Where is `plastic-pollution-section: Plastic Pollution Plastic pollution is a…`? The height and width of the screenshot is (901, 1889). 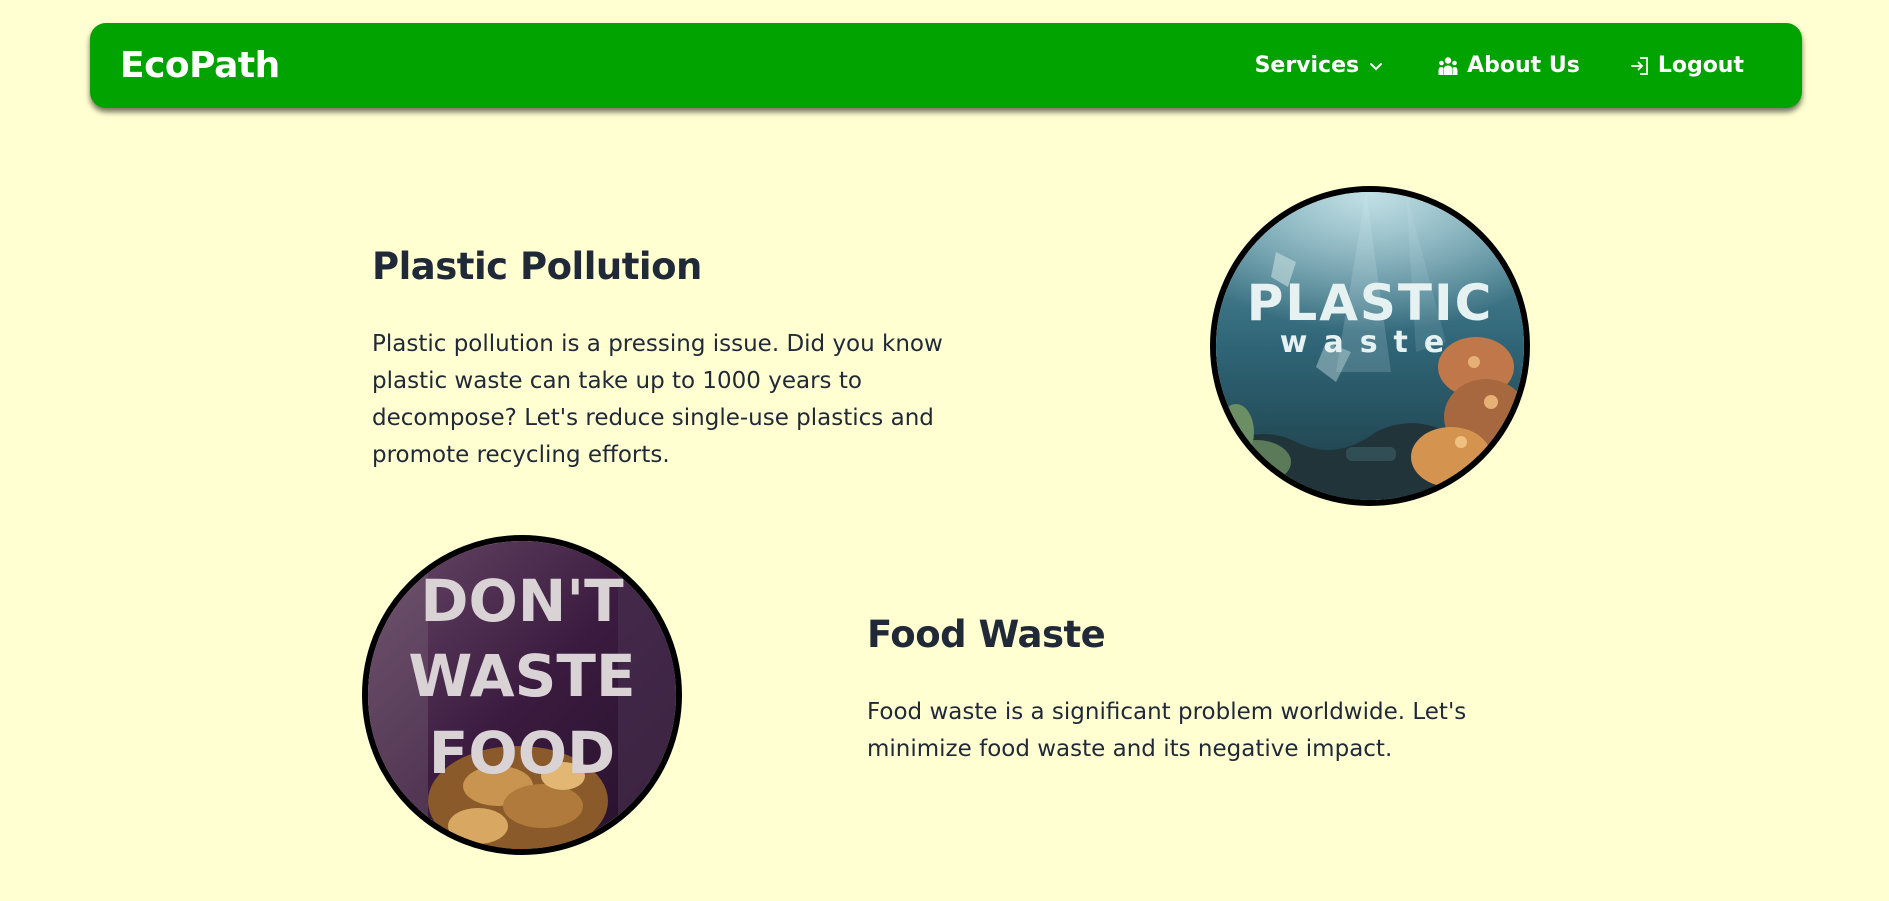
plastic-pollution-section: Plastic Pollution Plastic pollution is a… is located at coordinates (692, 359).